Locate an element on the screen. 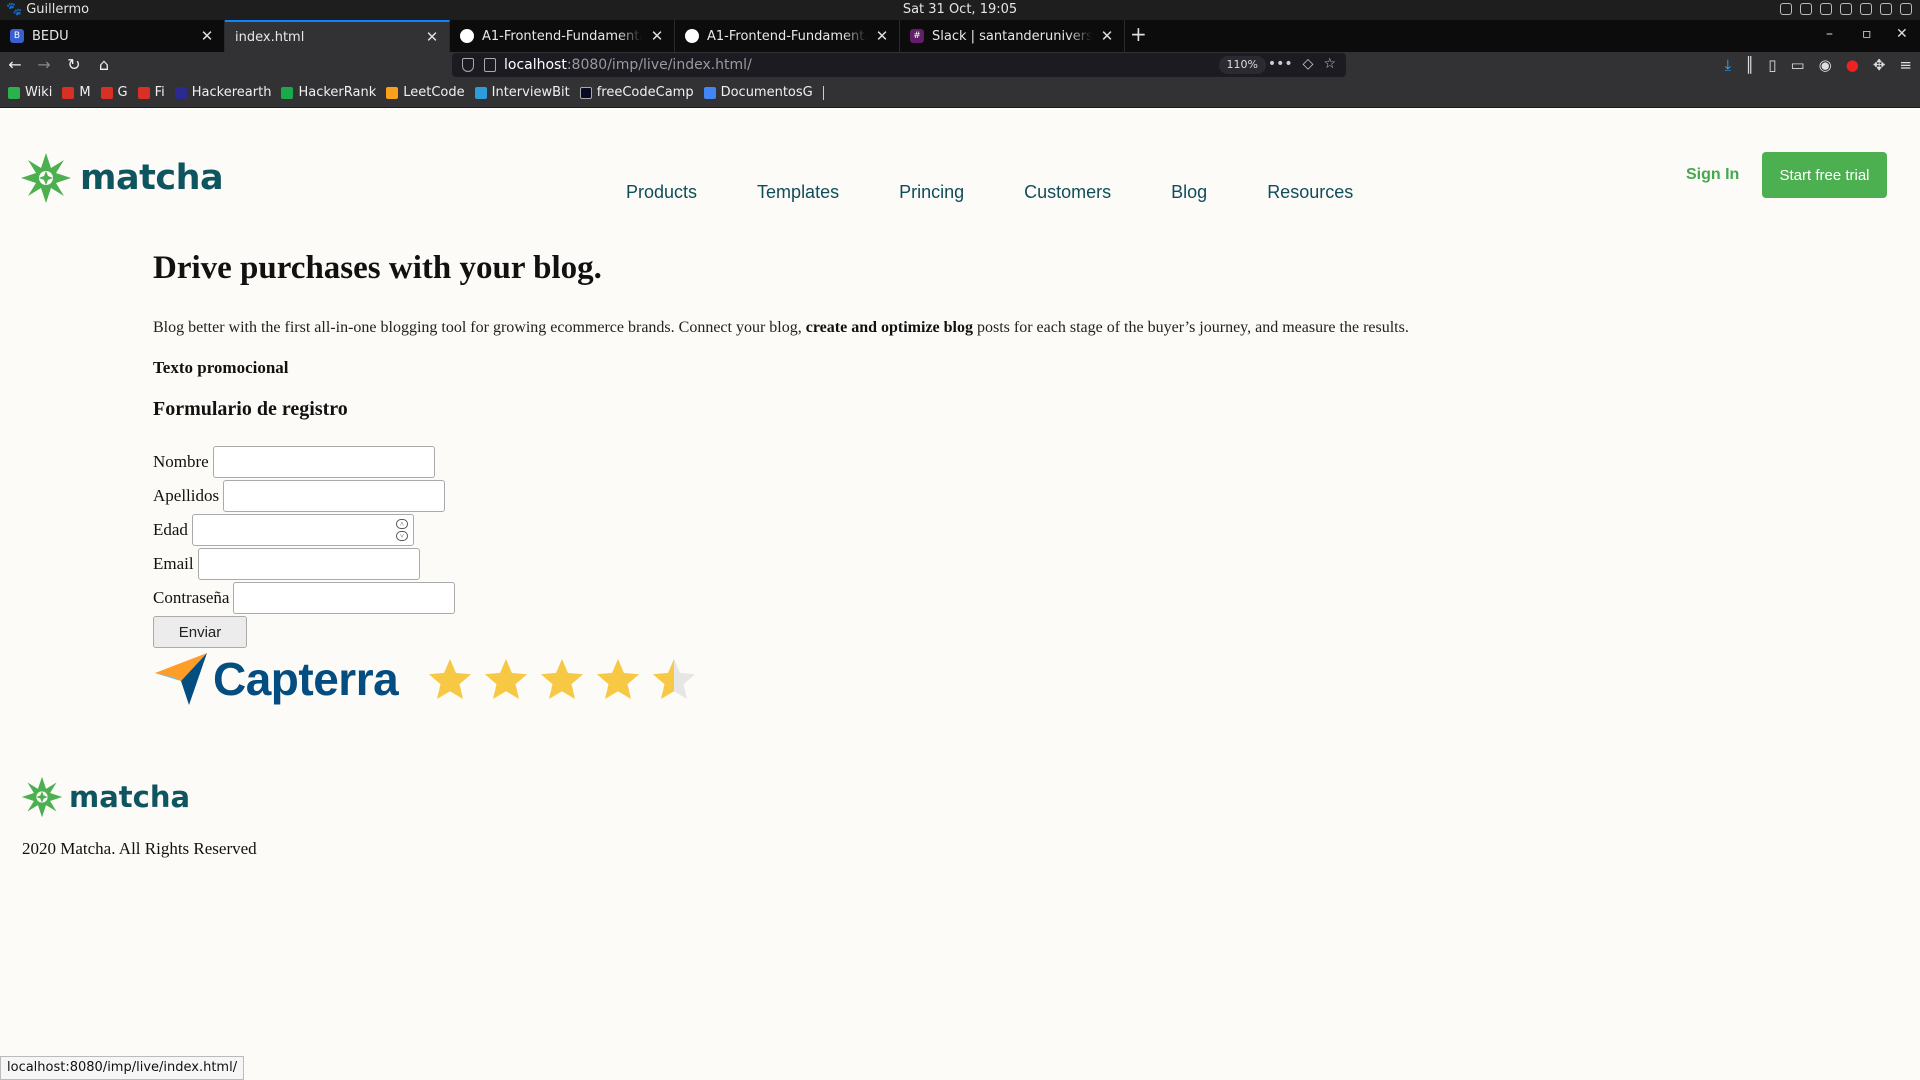 The height and width of the screenshot is (1080, 1920). bookmark-item: G is located at coordinates (114, 92).